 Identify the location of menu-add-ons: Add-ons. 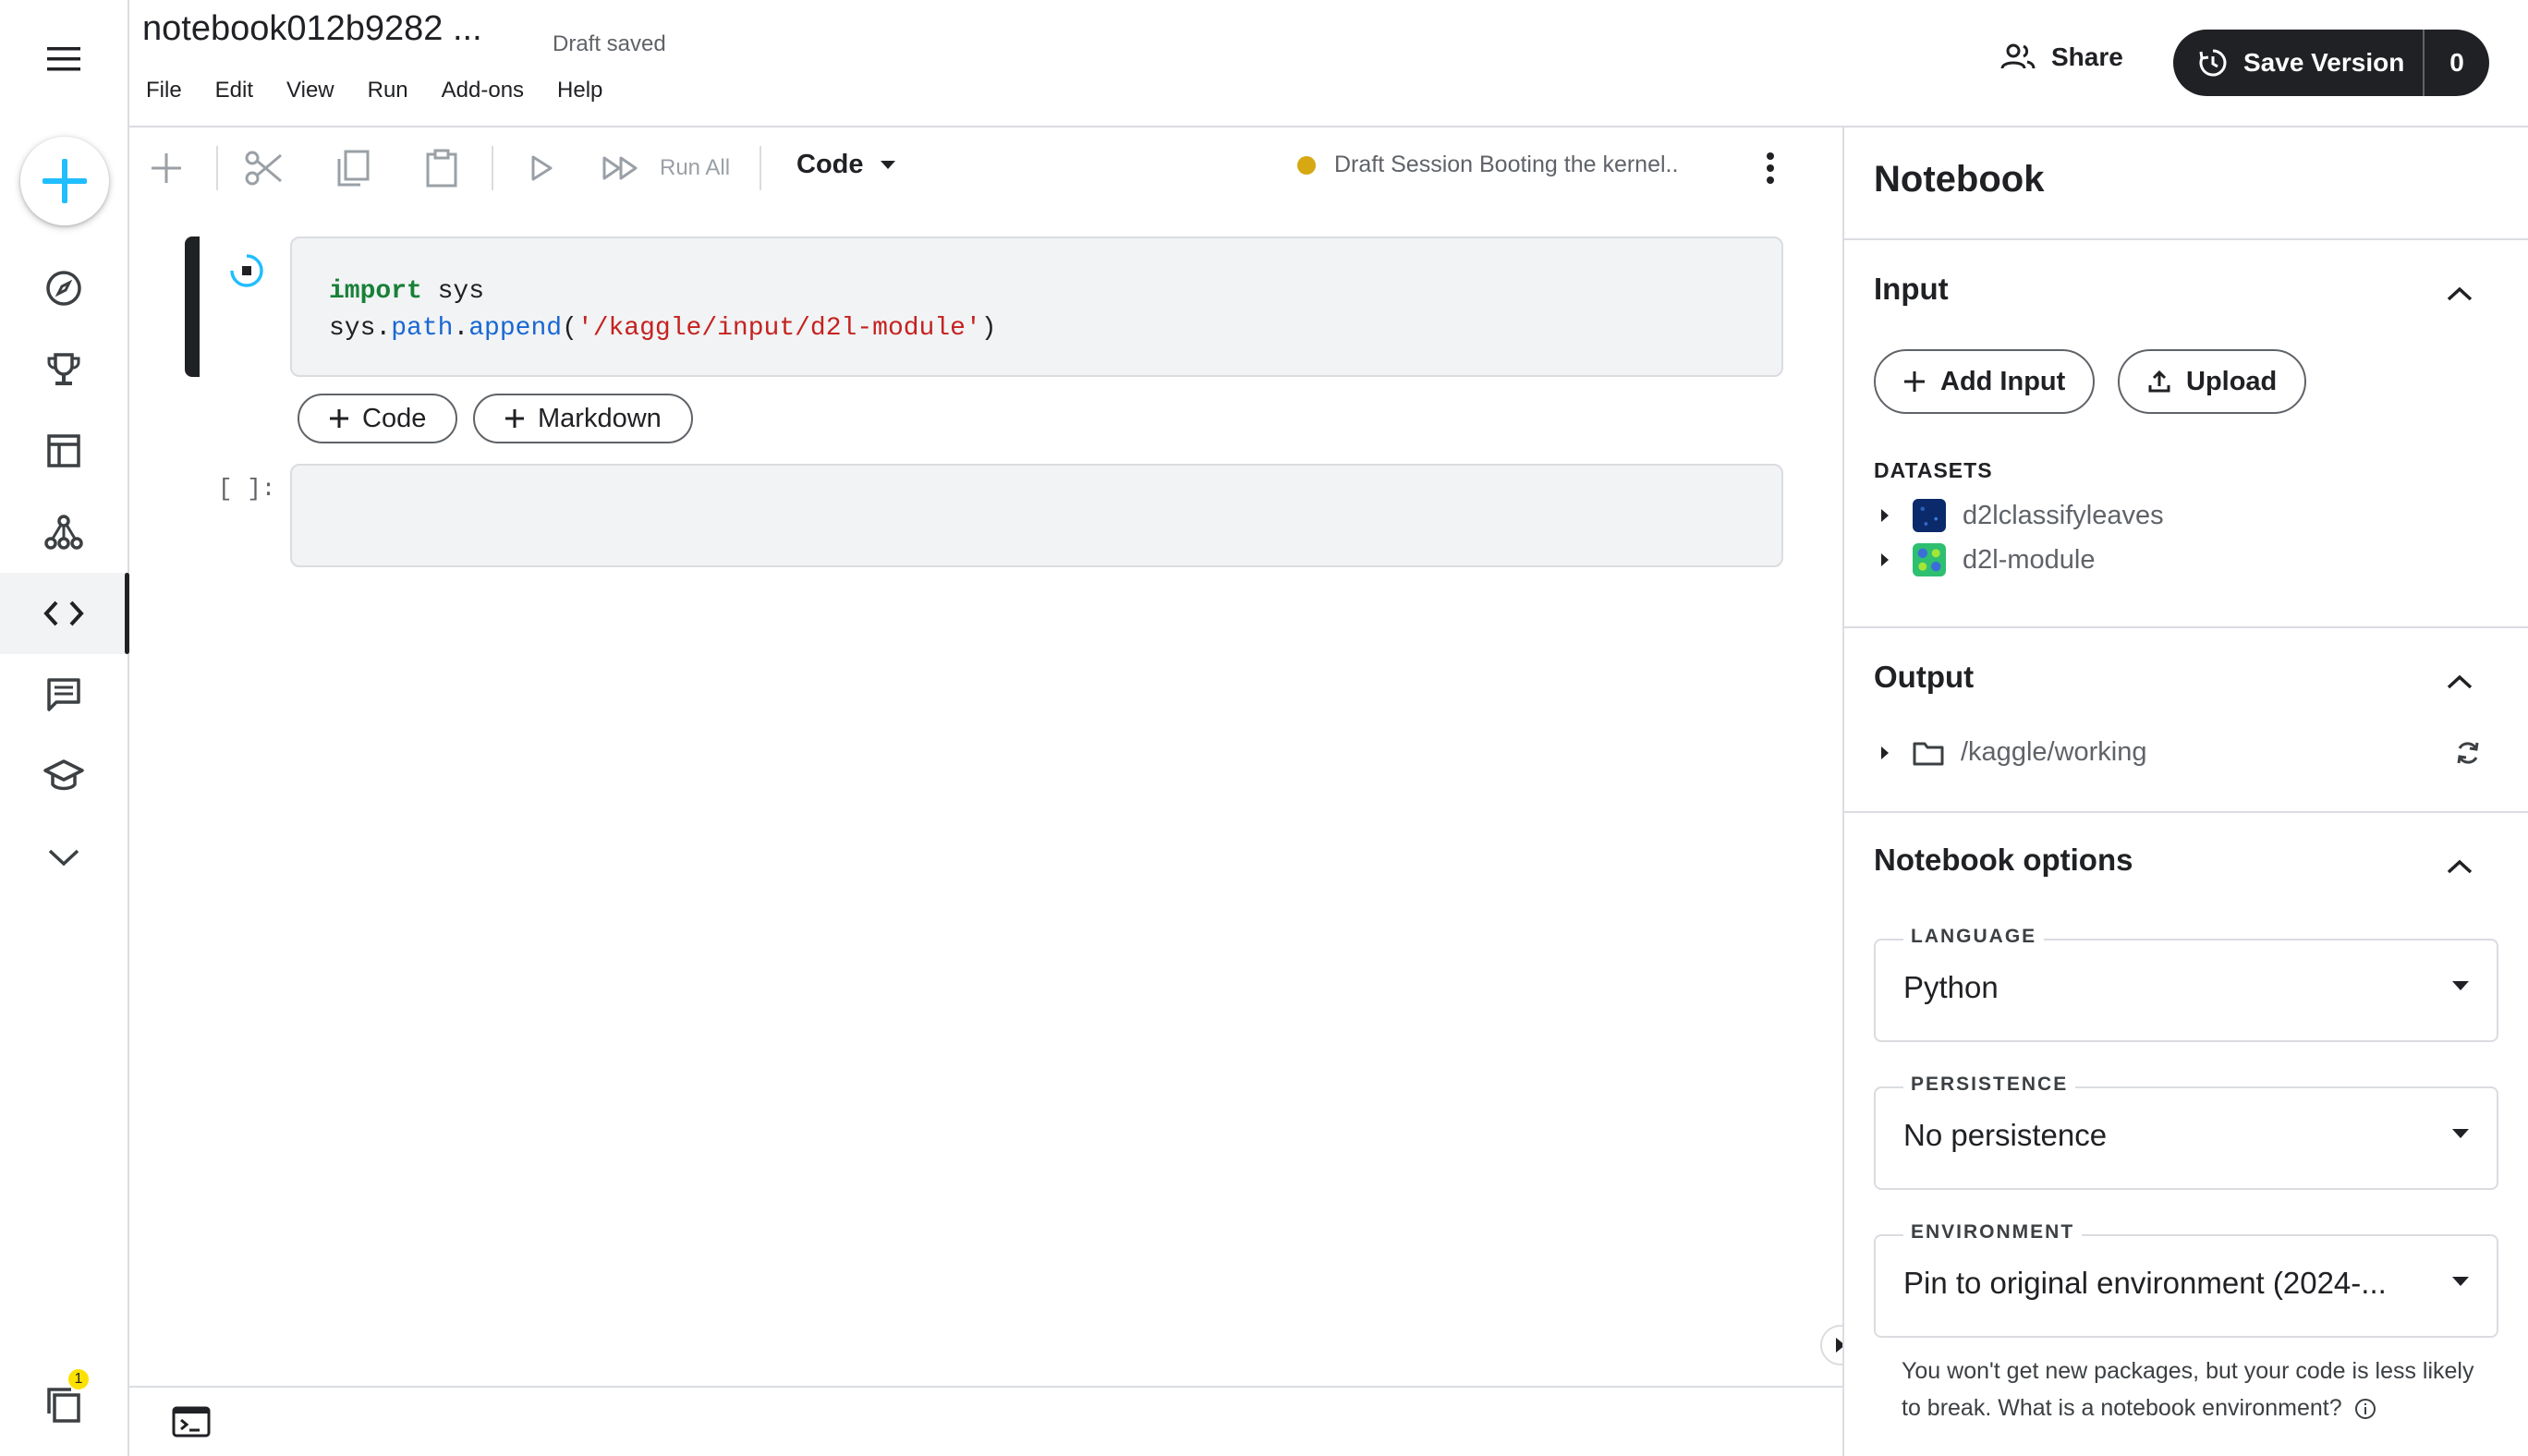
(483, 90).